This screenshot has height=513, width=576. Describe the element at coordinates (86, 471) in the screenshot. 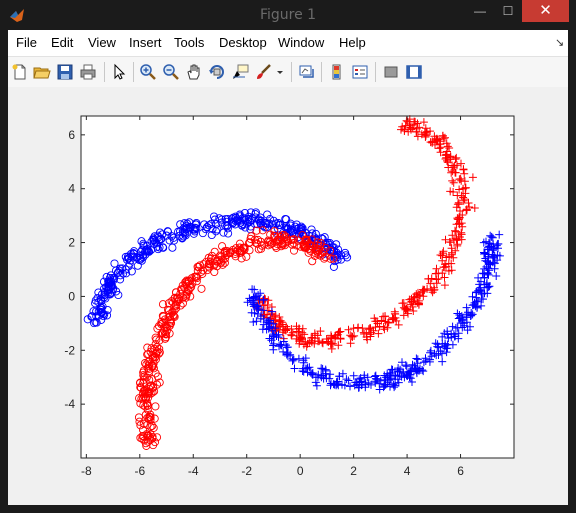

I see `x-tick-label: -8` at that location.